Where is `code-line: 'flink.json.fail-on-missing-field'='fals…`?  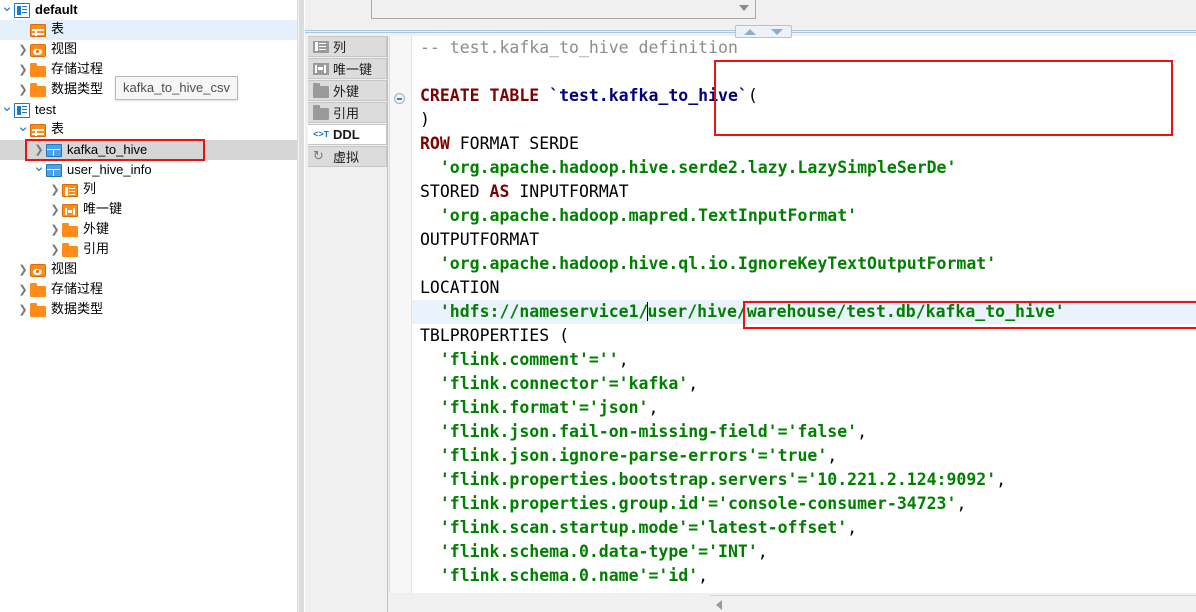
code-line: 'flink.json.fail-on-missing-field'='fals… is located at coordinates (804, 432).